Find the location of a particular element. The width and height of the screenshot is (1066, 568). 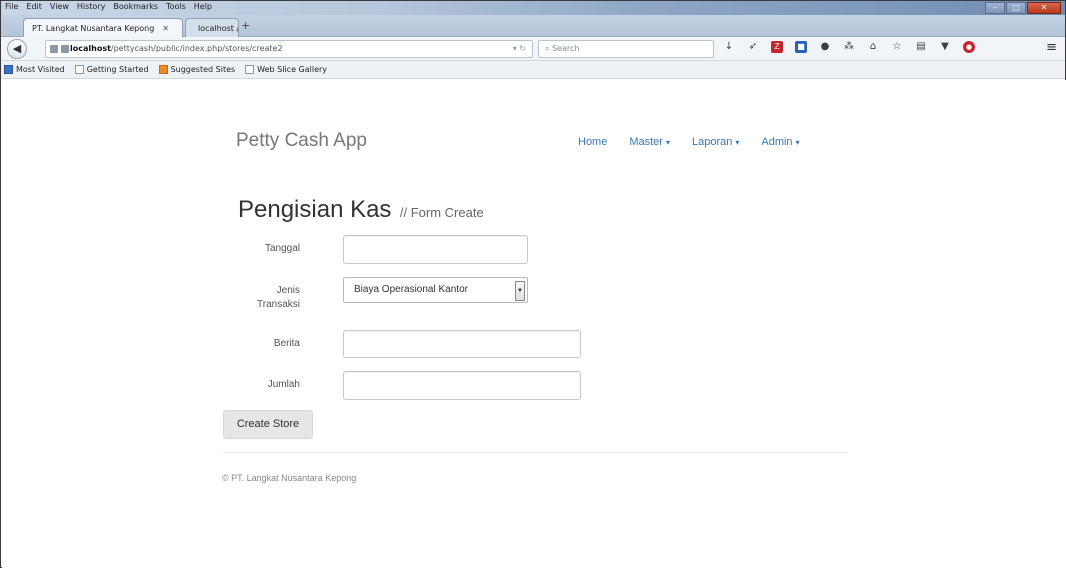

nav-admin: Admin ▾ is located at coordinates (780, 142).